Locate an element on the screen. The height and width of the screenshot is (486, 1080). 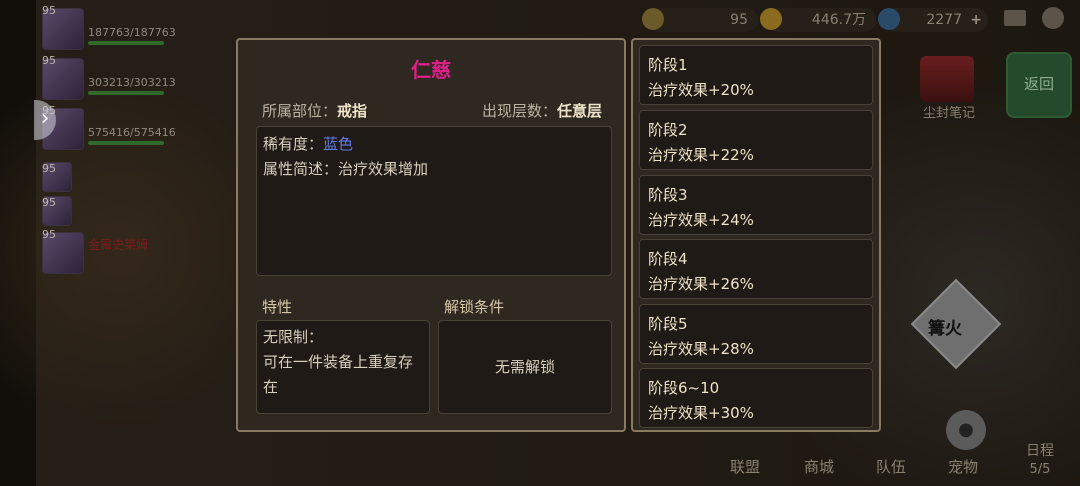
stage-item: 阶段5 治疗效果+28% is located at coordinates (756, 334).